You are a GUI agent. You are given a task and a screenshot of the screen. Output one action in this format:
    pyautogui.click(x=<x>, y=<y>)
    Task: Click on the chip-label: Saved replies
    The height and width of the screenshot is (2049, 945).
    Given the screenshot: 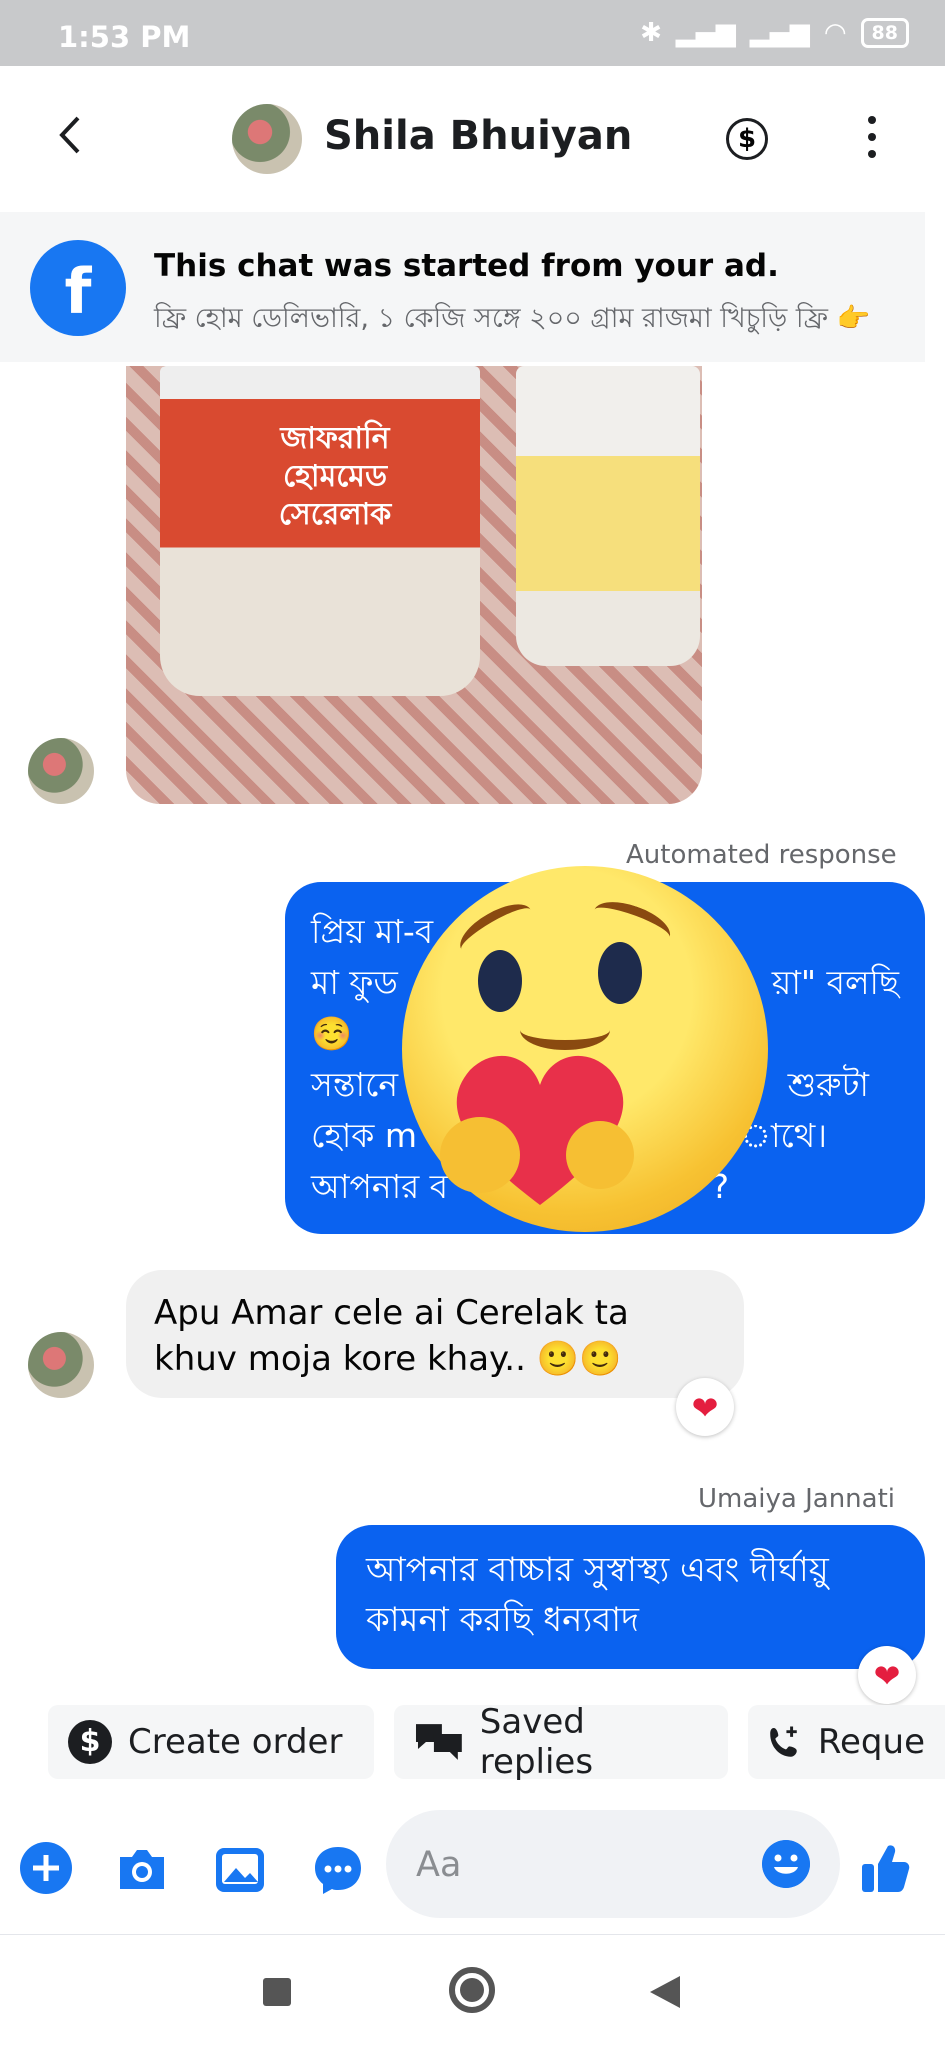 What is the action you would take?
    pyautogui.click(x=536, y=1742)
    